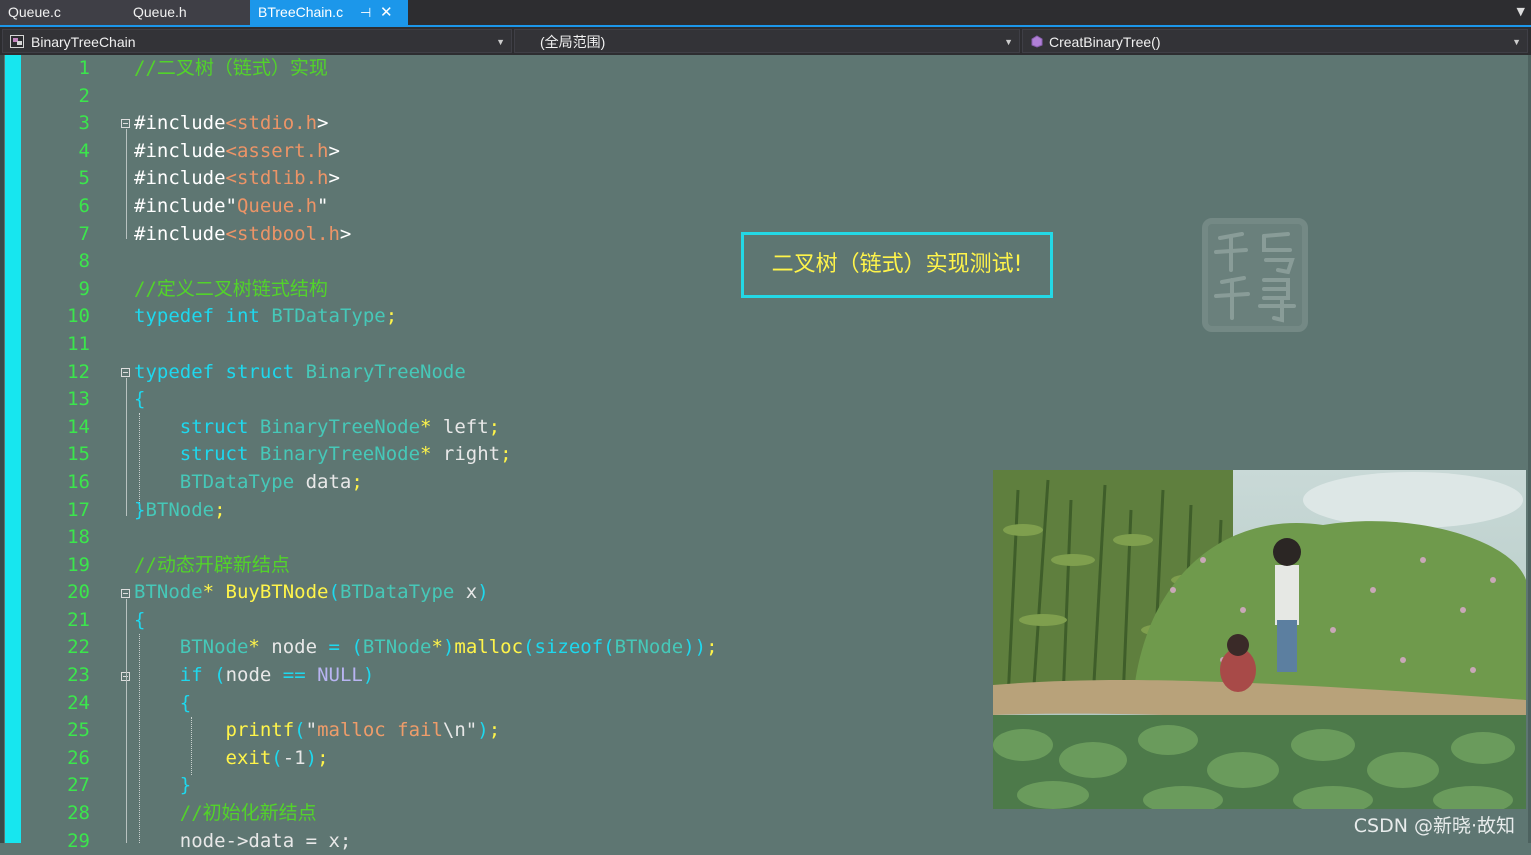  I want to click on line-number: 2, so click(84, 95).